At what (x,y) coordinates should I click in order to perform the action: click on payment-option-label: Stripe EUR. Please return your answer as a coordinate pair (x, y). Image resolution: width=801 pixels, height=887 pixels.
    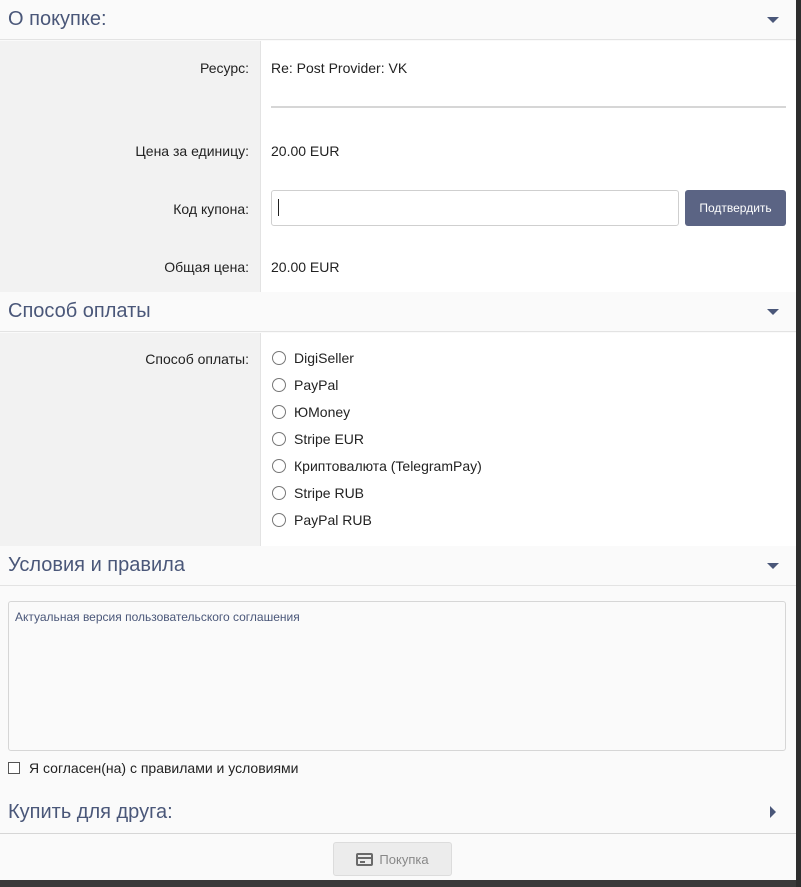
    Looking at the image, I should click on (329, 439).